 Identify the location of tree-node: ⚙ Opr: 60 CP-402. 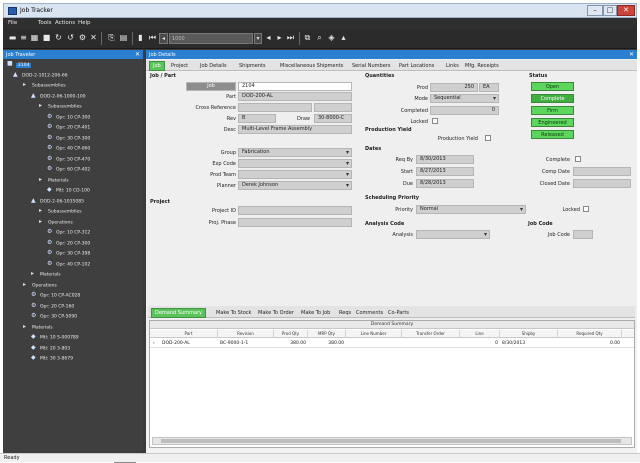
(68, 170).